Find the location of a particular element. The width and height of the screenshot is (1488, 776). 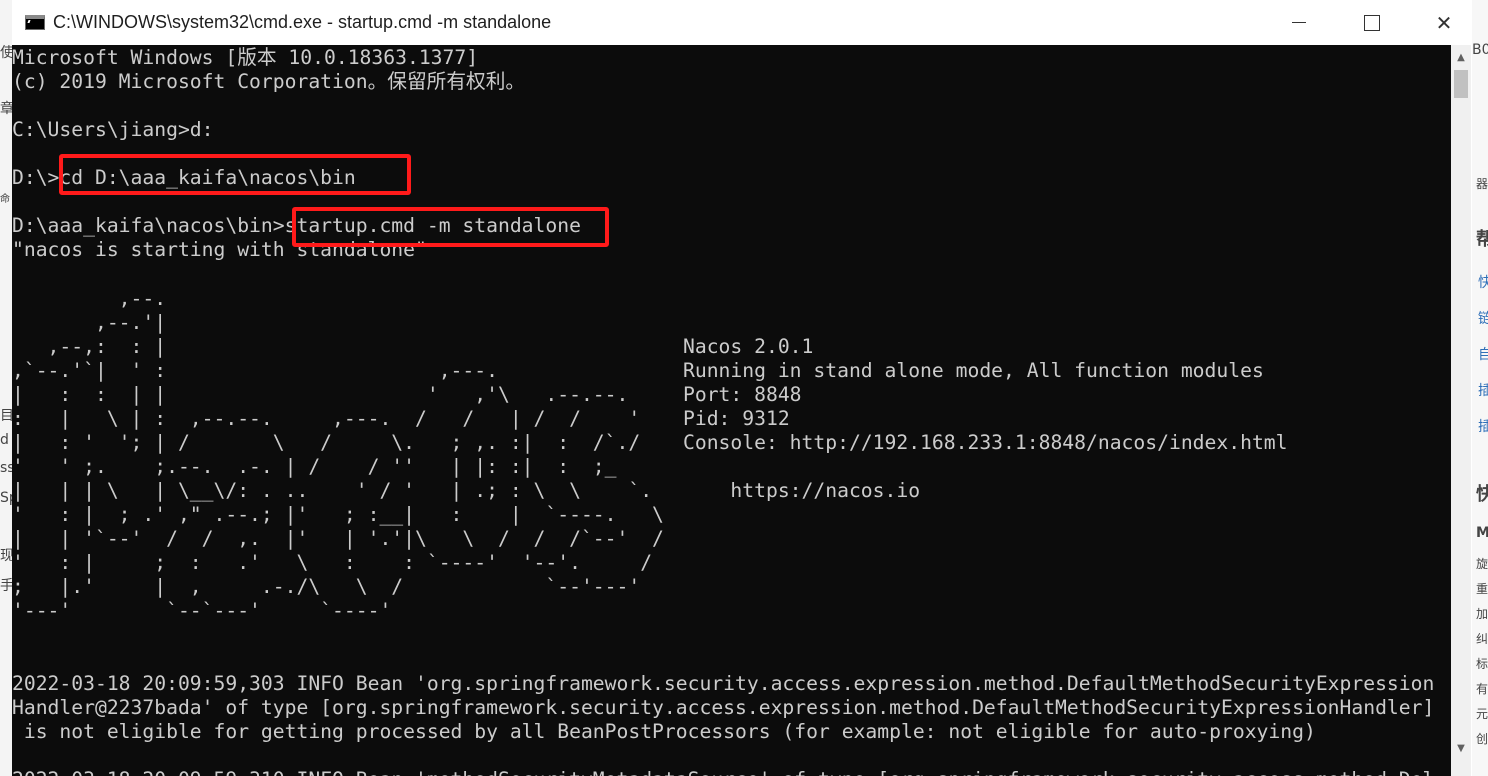

bg-text-fragment: 有 is located at coordinates (1482, 689).